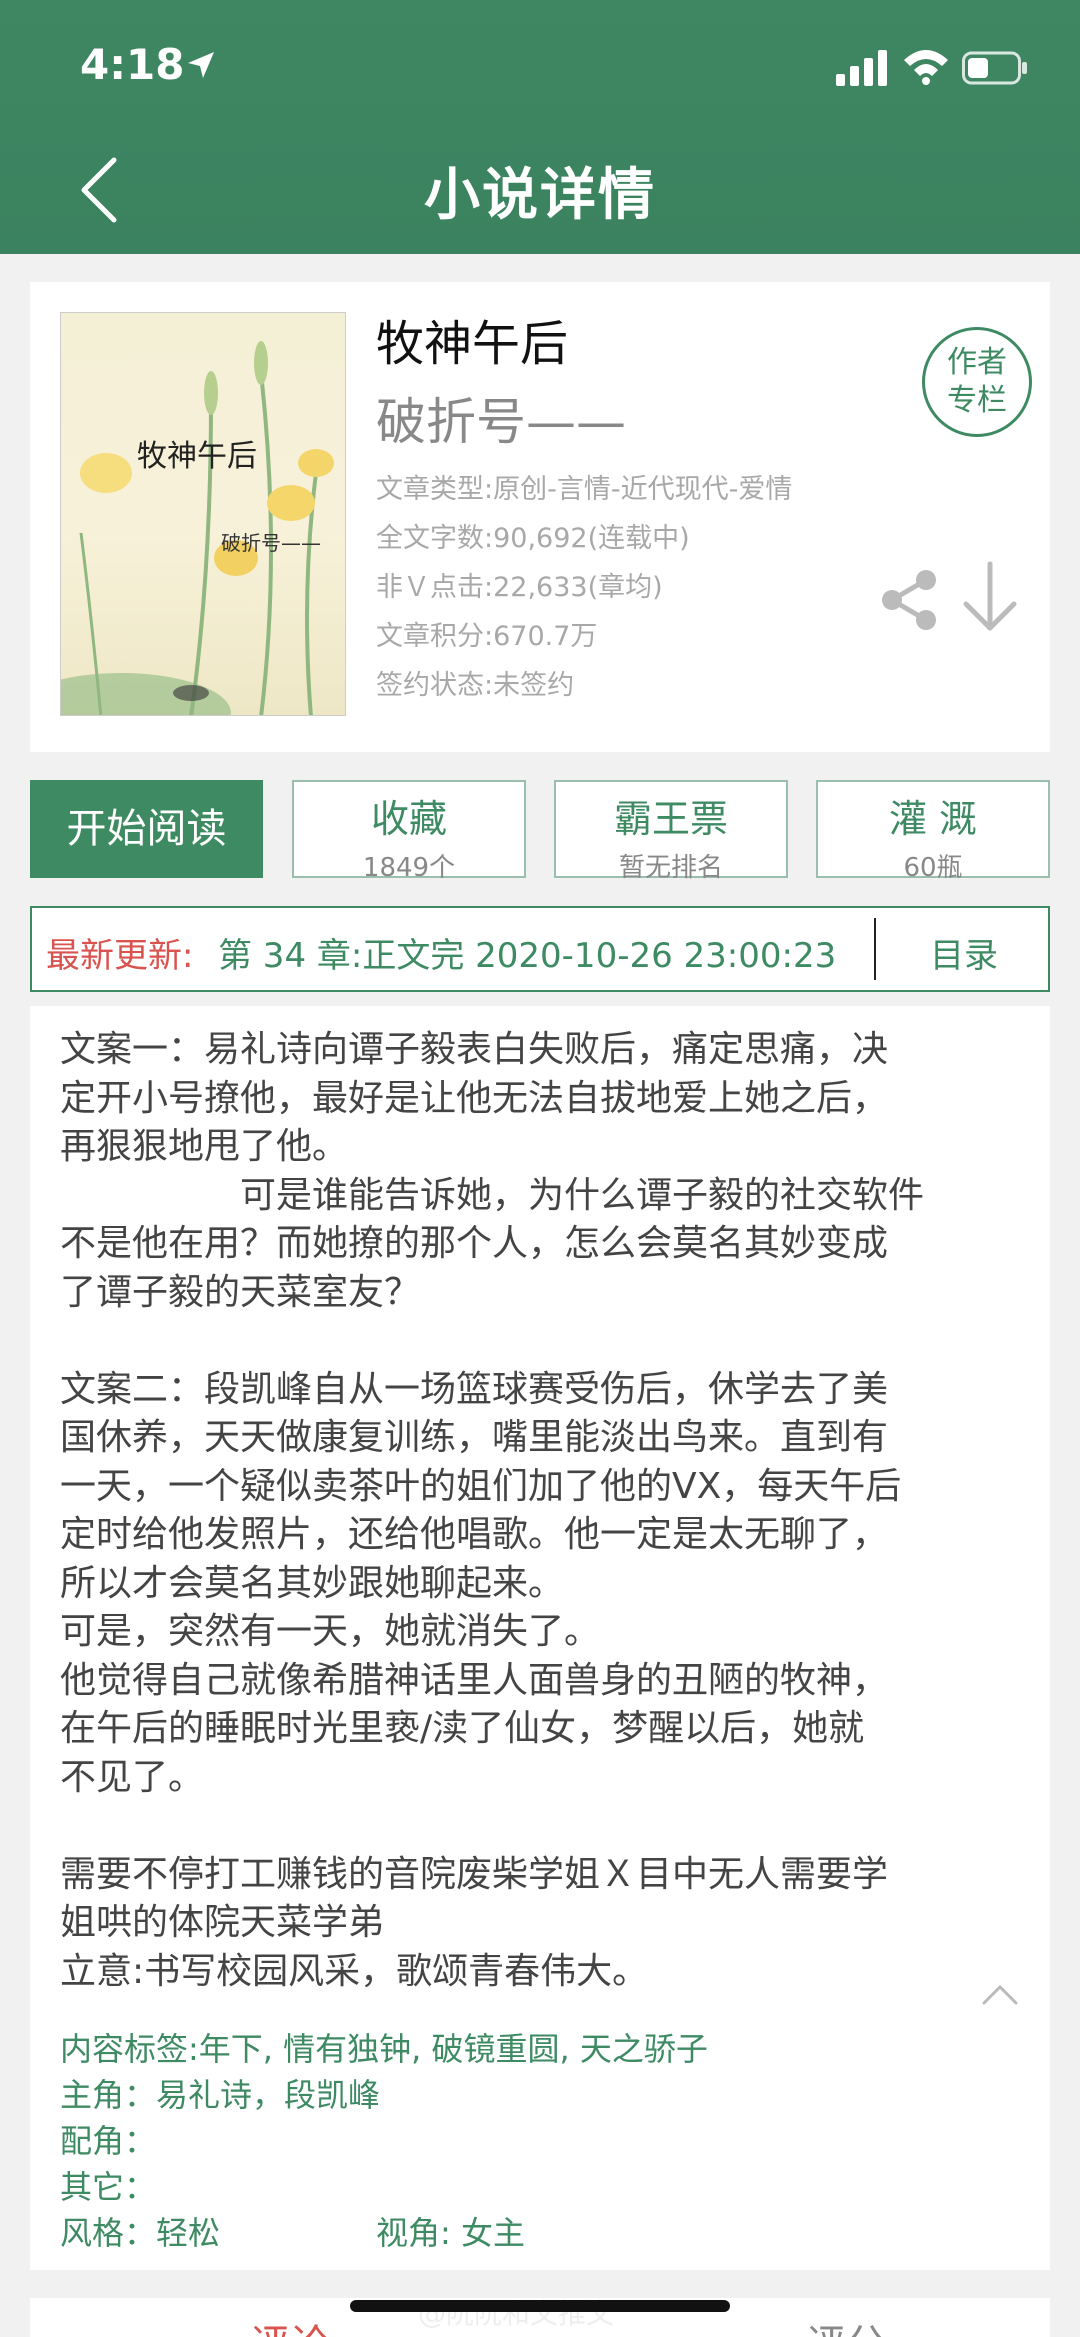 Image resolution: width=1080 pixels, height=2337 pixels. Describe the element at coordinates (220, 2095) in the screenshot. I see `protagonists: 主角：易礼诗，段凯峰` at that location.